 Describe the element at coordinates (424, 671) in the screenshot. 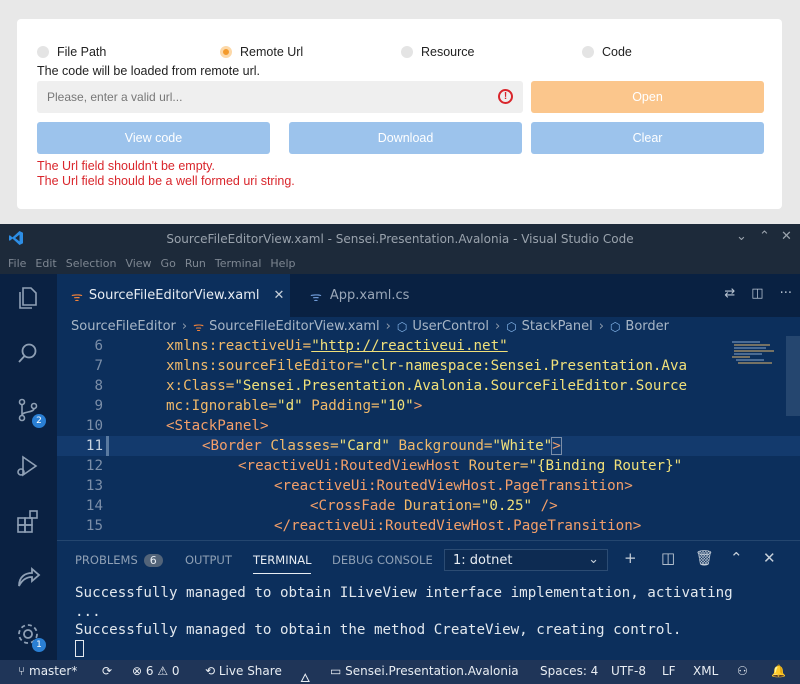

I see `project-status: ▭ Sensei.Presentation.Avalonia` at that location.